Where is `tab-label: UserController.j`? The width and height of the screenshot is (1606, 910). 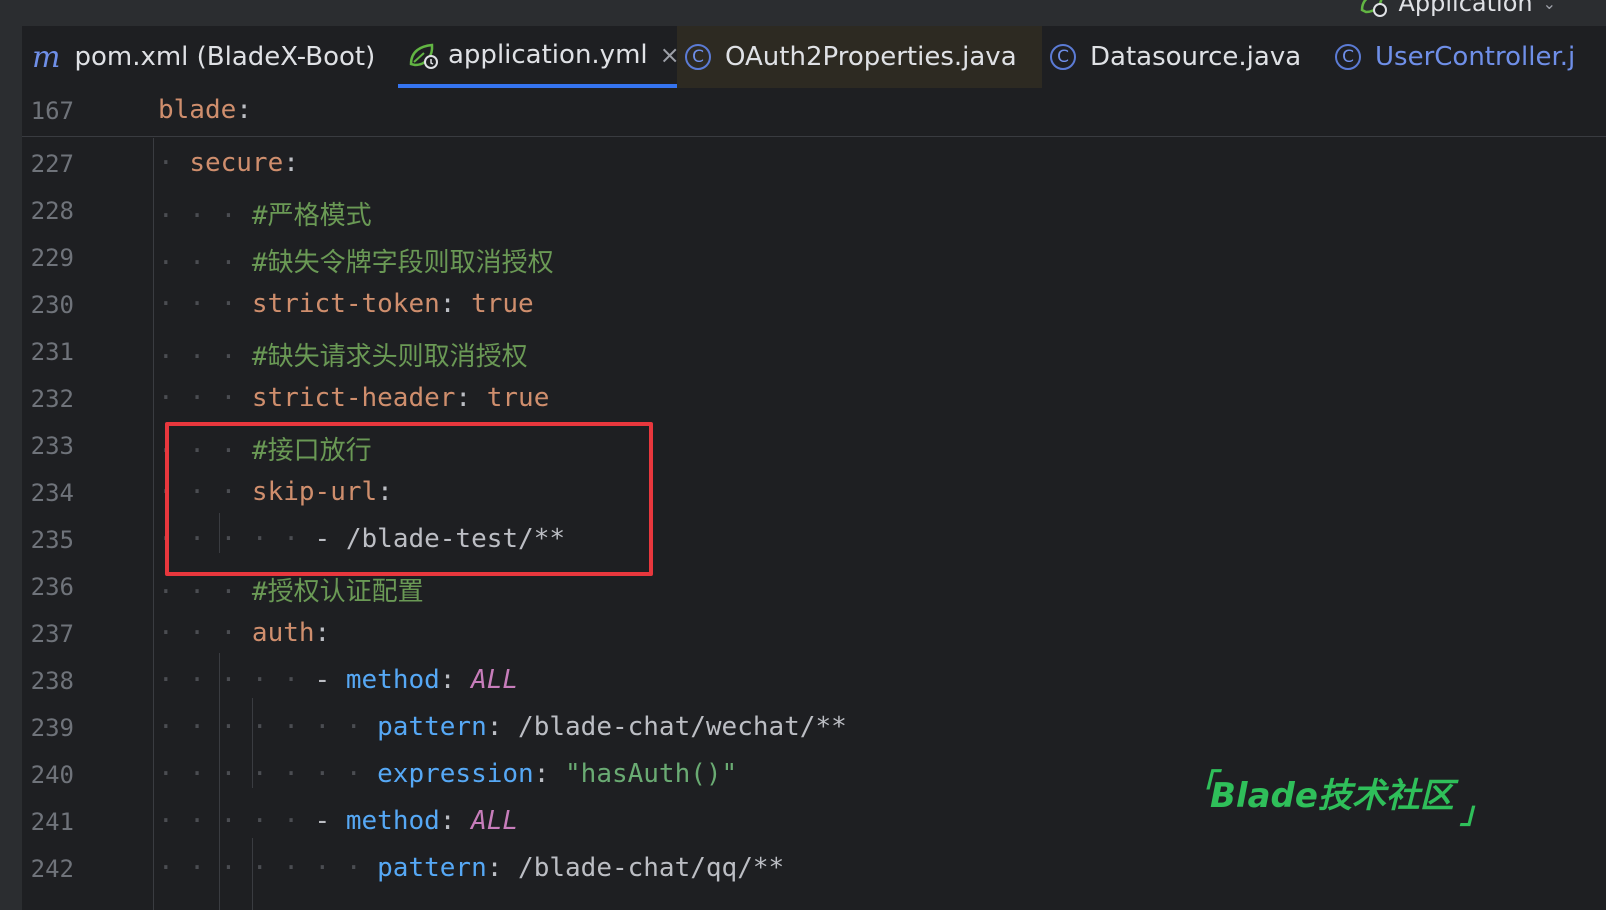 tab-label: UserController.j is located at coordinates (1475, 57).